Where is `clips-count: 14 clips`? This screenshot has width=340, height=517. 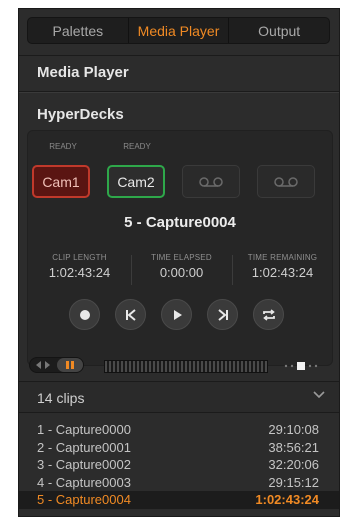
clips-count: 14 clips is located at coordinates (61, 398).